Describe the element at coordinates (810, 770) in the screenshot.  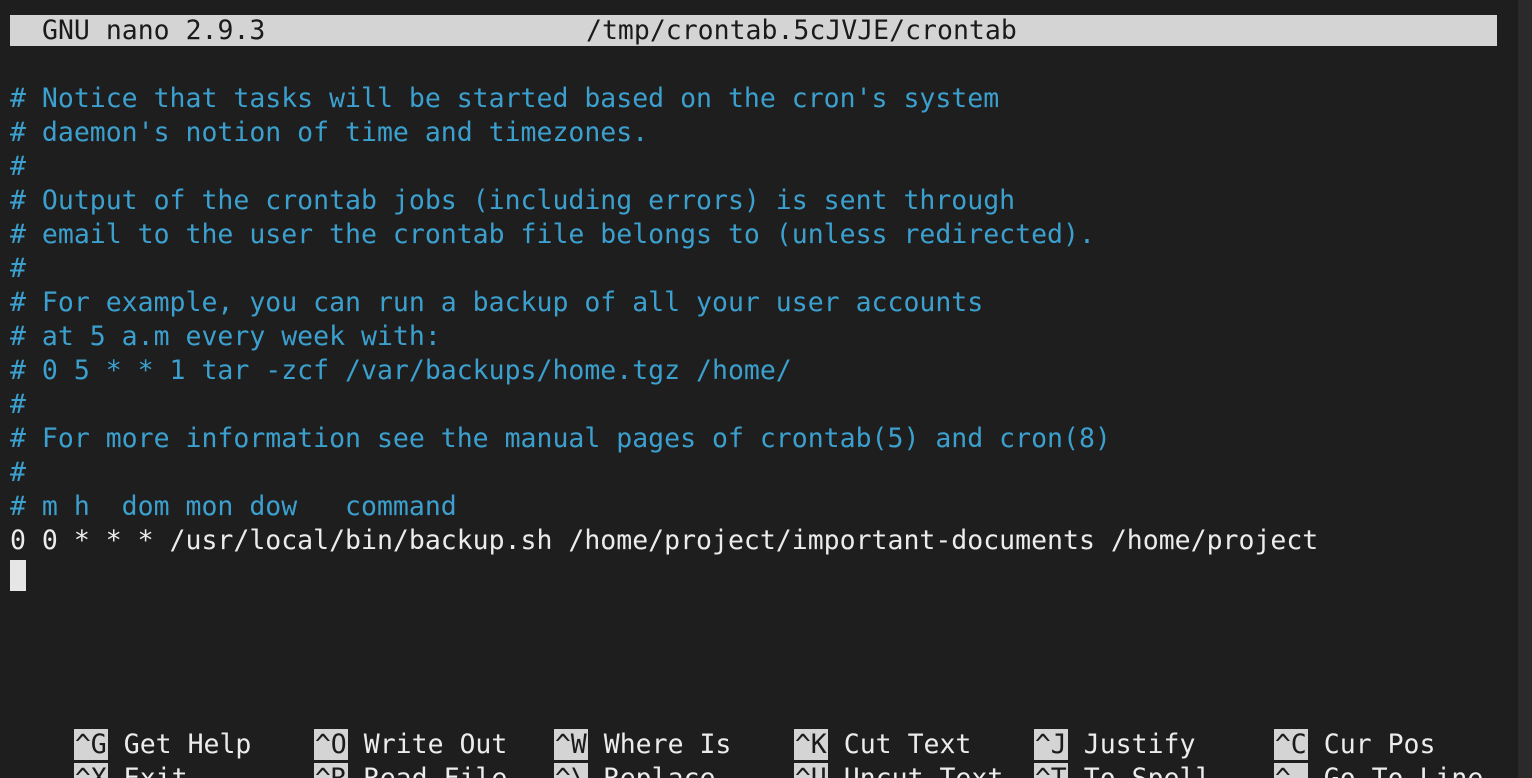
I see `shortcut-key: ^U` at that location.